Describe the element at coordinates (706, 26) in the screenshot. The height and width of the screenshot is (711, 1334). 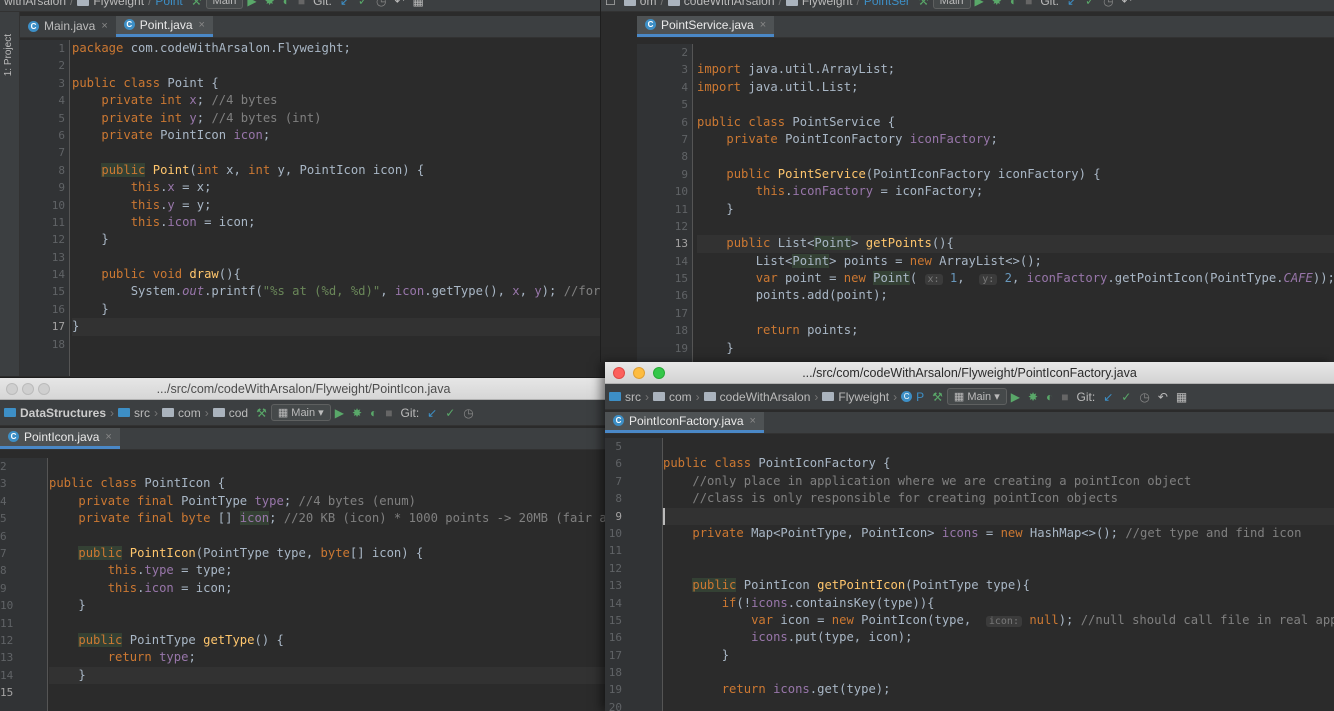
I see `tab-pointservice-java: C PointService.java ×` at that location.